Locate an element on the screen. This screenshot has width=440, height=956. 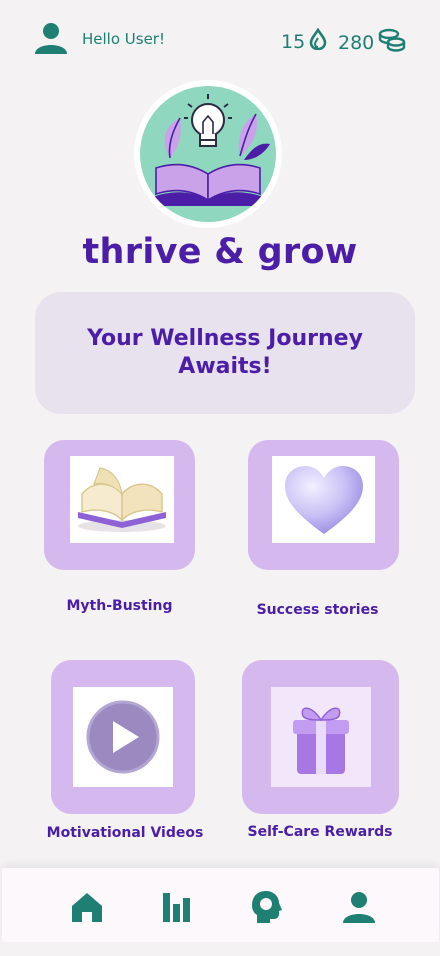
drops-counter: 15 is located at coordinates (304, 41).